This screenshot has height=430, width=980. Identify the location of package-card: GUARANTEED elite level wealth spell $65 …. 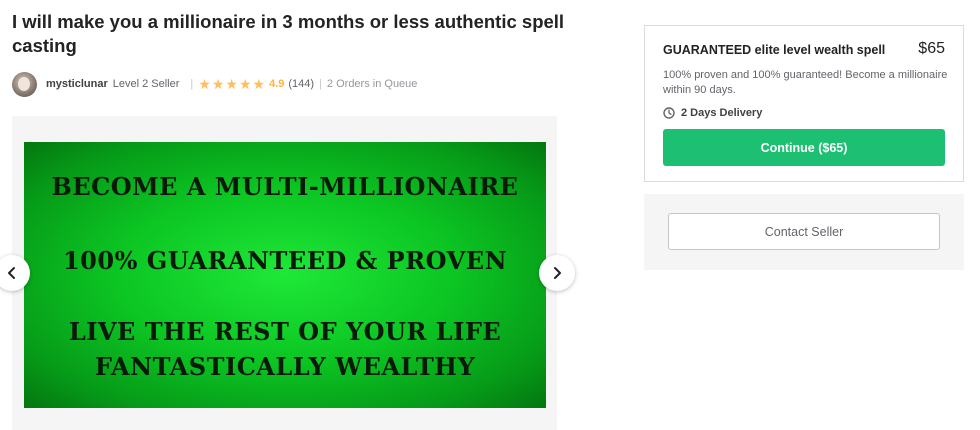
(804, 103).